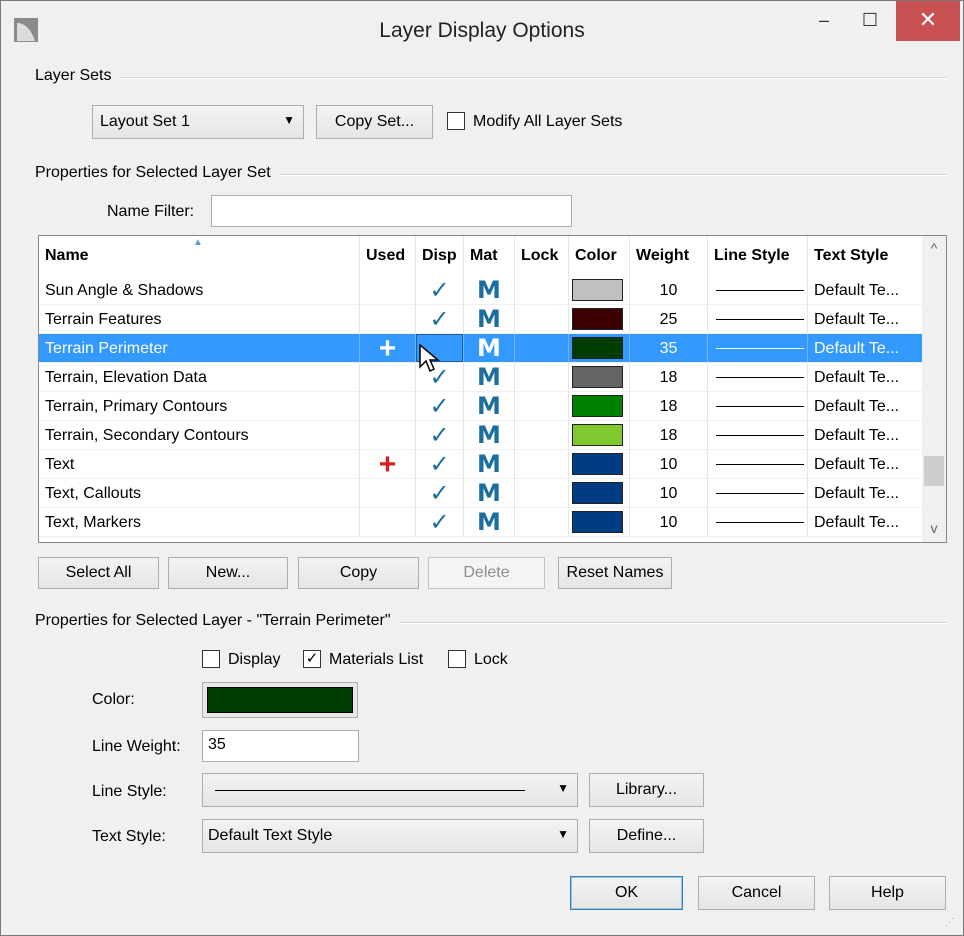 The image size is (964, 936). I want to click on col-header-mat: Mat, so click(489, 256).